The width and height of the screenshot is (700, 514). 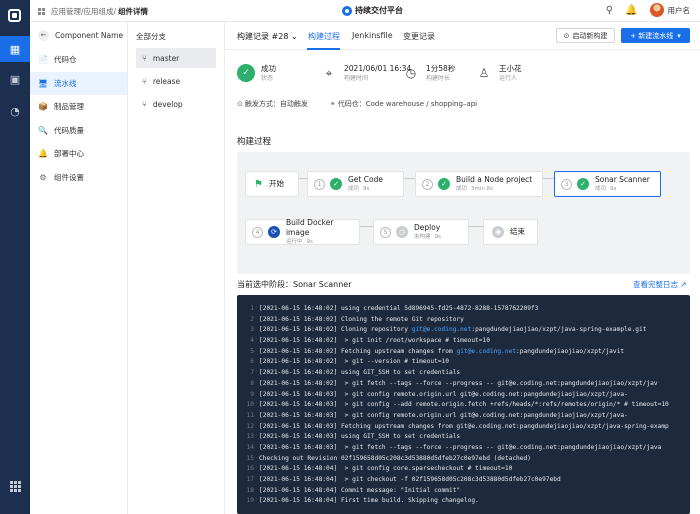 What do you see at coordinates (585, 35) in the screenshot?
I see `start-build-button: ⊙ 启动新构建` at bounding box center [585, 35].